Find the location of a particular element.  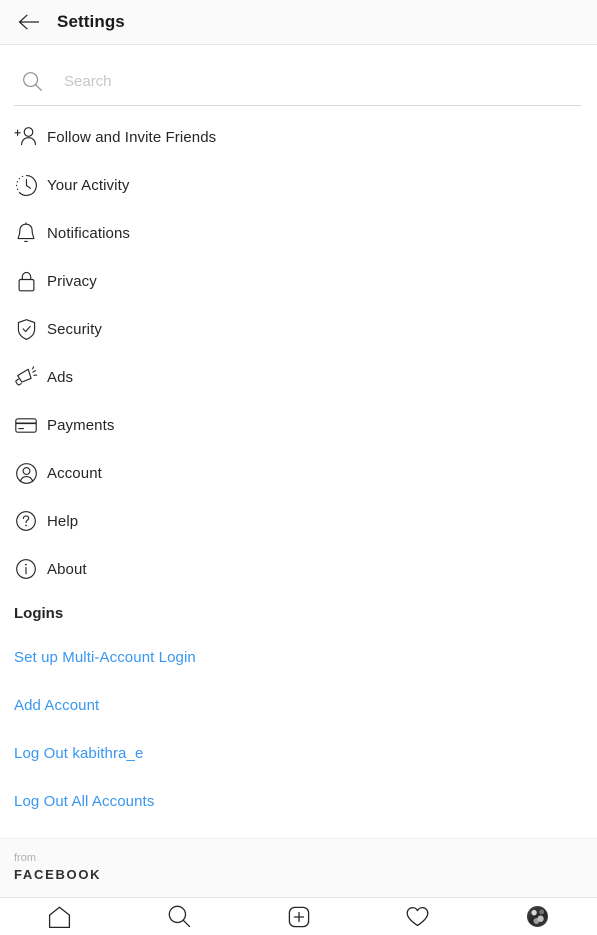

home-icon is located at coordinates (59, 917).